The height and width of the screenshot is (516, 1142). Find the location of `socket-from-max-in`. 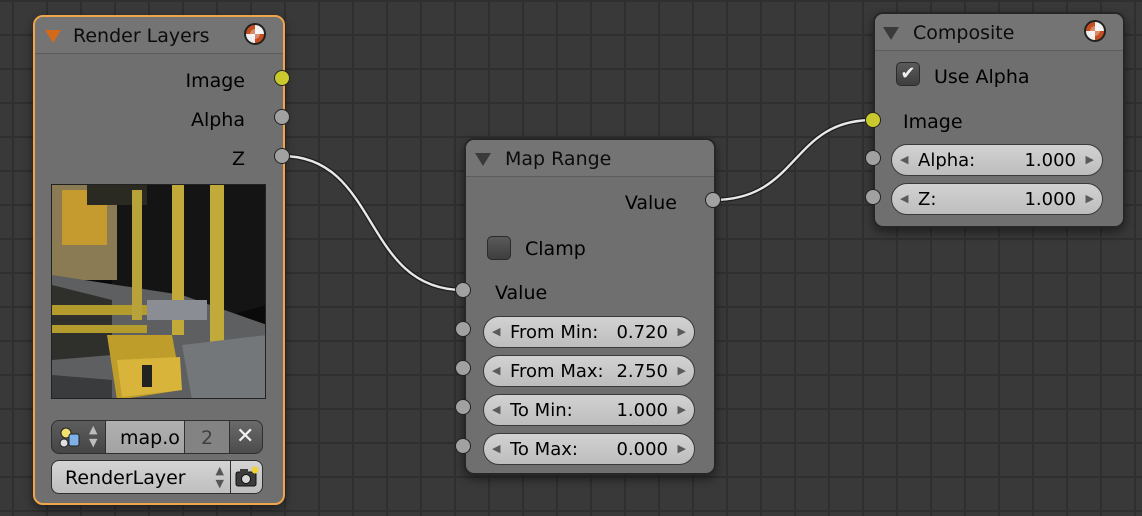

socket-from-max-in is located at coordinates (463, 368).